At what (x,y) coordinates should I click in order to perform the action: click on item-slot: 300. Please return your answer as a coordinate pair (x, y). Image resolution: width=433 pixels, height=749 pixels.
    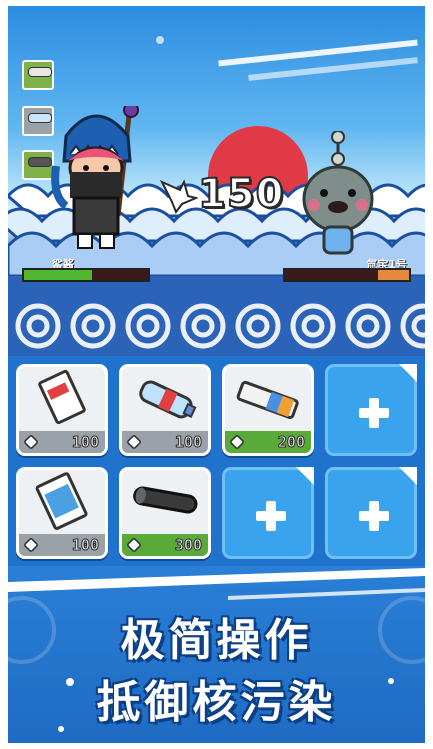
    Looking at the image, I should click on (165, 513).